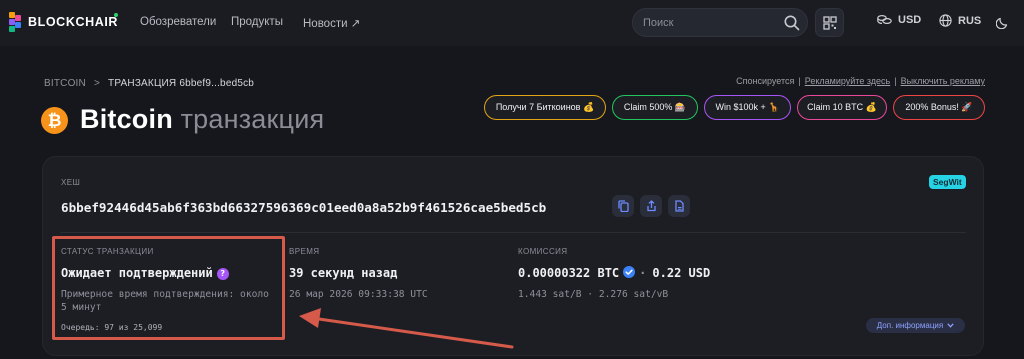  Describe the element at coordinates (406, 328) in the screenshot. I see `annotation-arrow` at that location.